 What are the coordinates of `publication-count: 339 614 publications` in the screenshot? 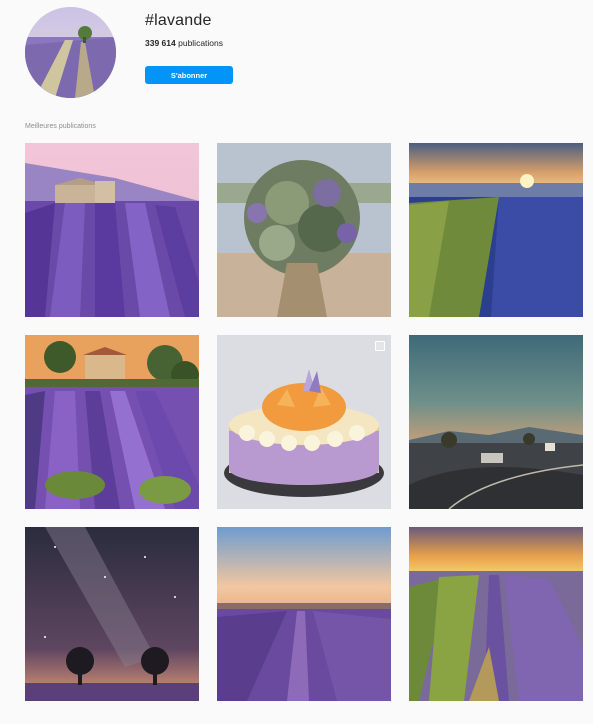 It's located at (184, 43).